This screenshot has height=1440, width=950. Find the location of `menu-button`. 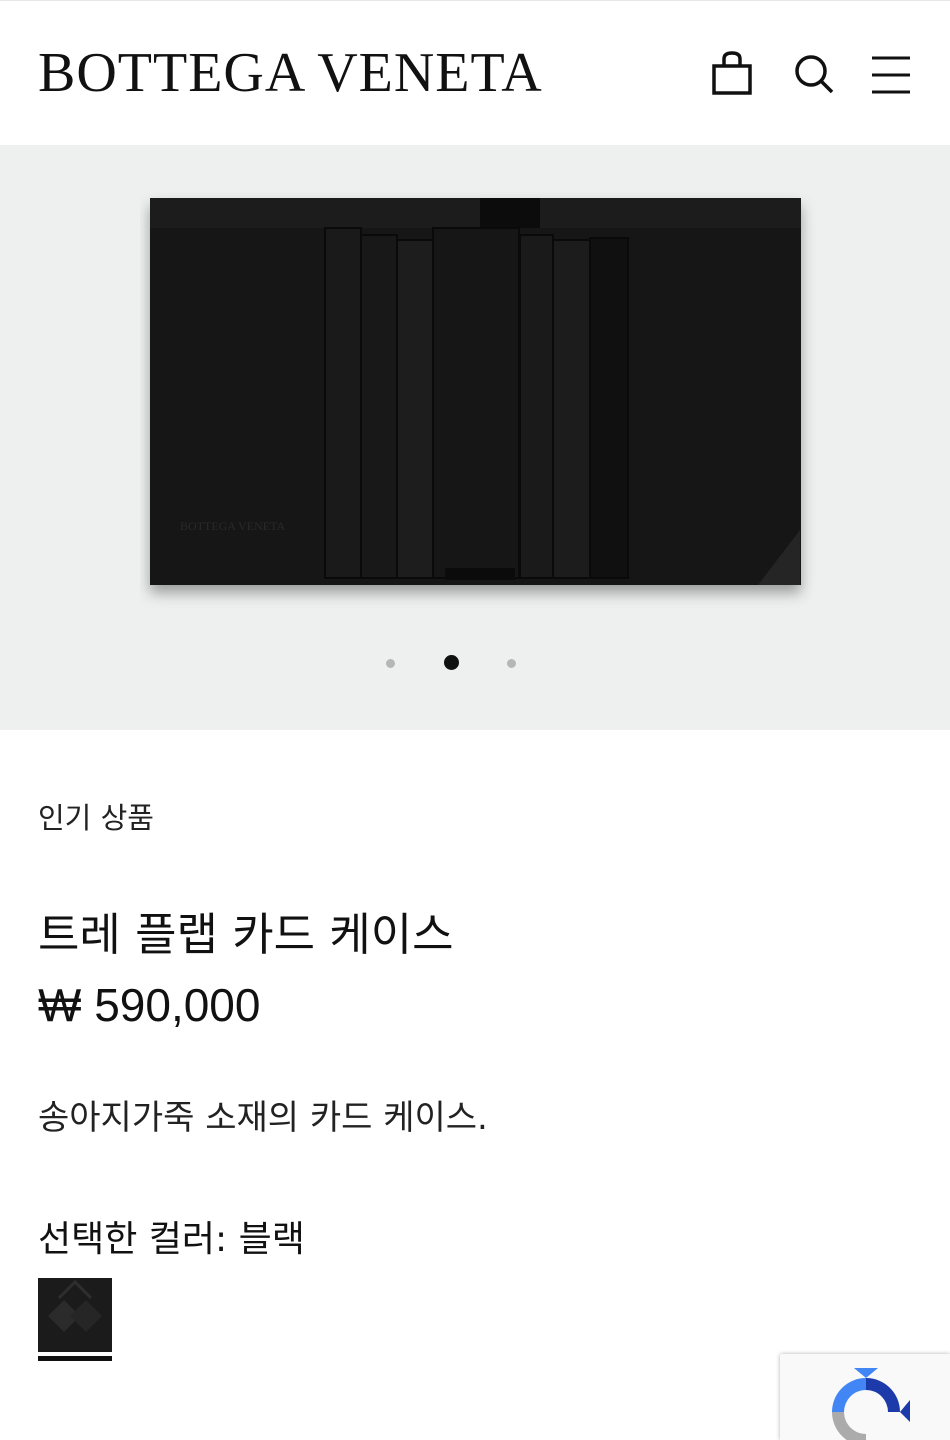

menu-button is located at coordinates (890, 73).